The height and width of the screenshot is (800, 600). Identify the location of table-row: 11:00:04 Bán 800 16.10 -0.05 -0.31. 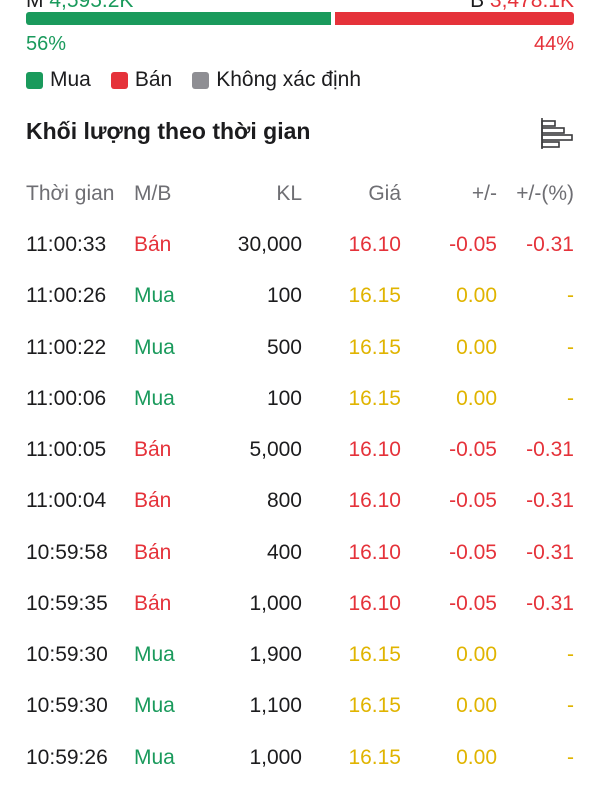
(300, 504).